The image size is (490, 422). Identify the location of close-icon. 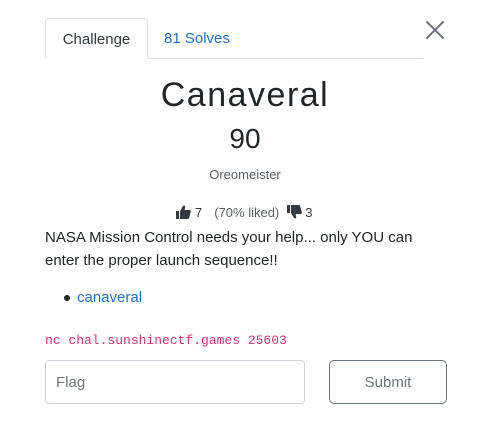
(435, 30).